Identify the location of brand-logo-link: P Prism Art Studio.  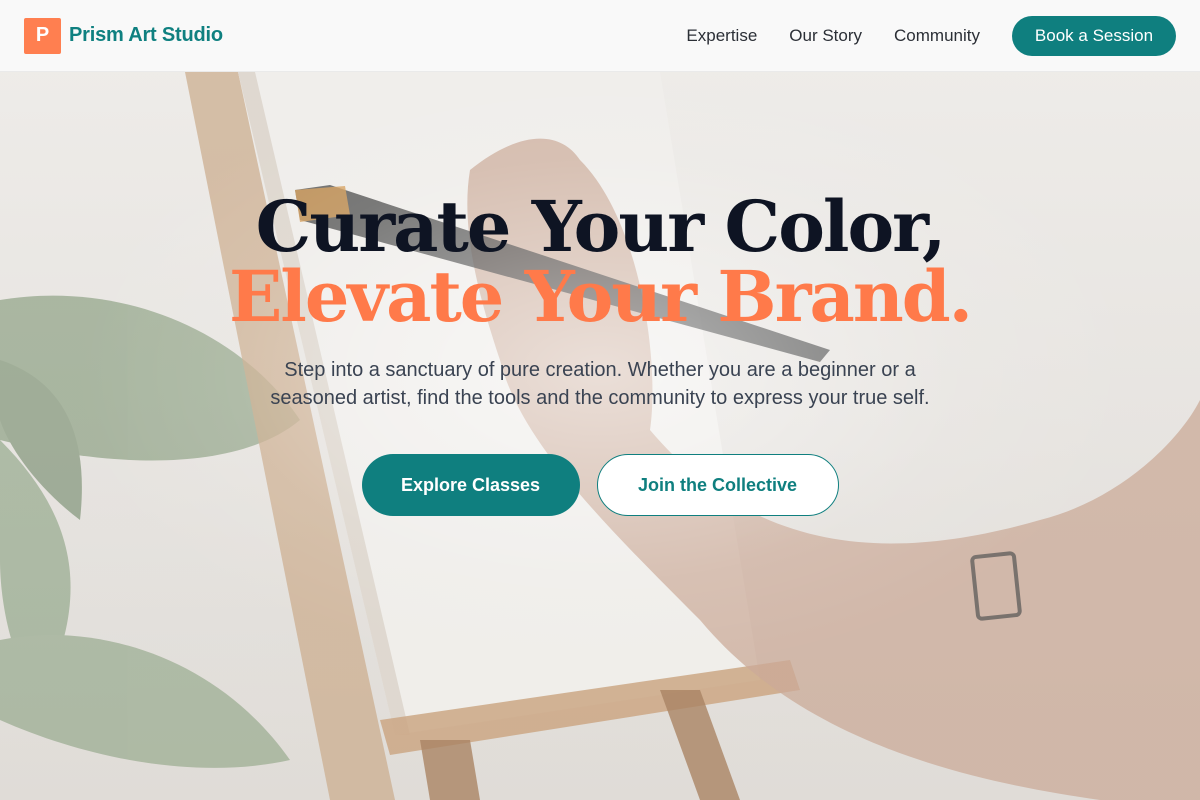
(123, 35).